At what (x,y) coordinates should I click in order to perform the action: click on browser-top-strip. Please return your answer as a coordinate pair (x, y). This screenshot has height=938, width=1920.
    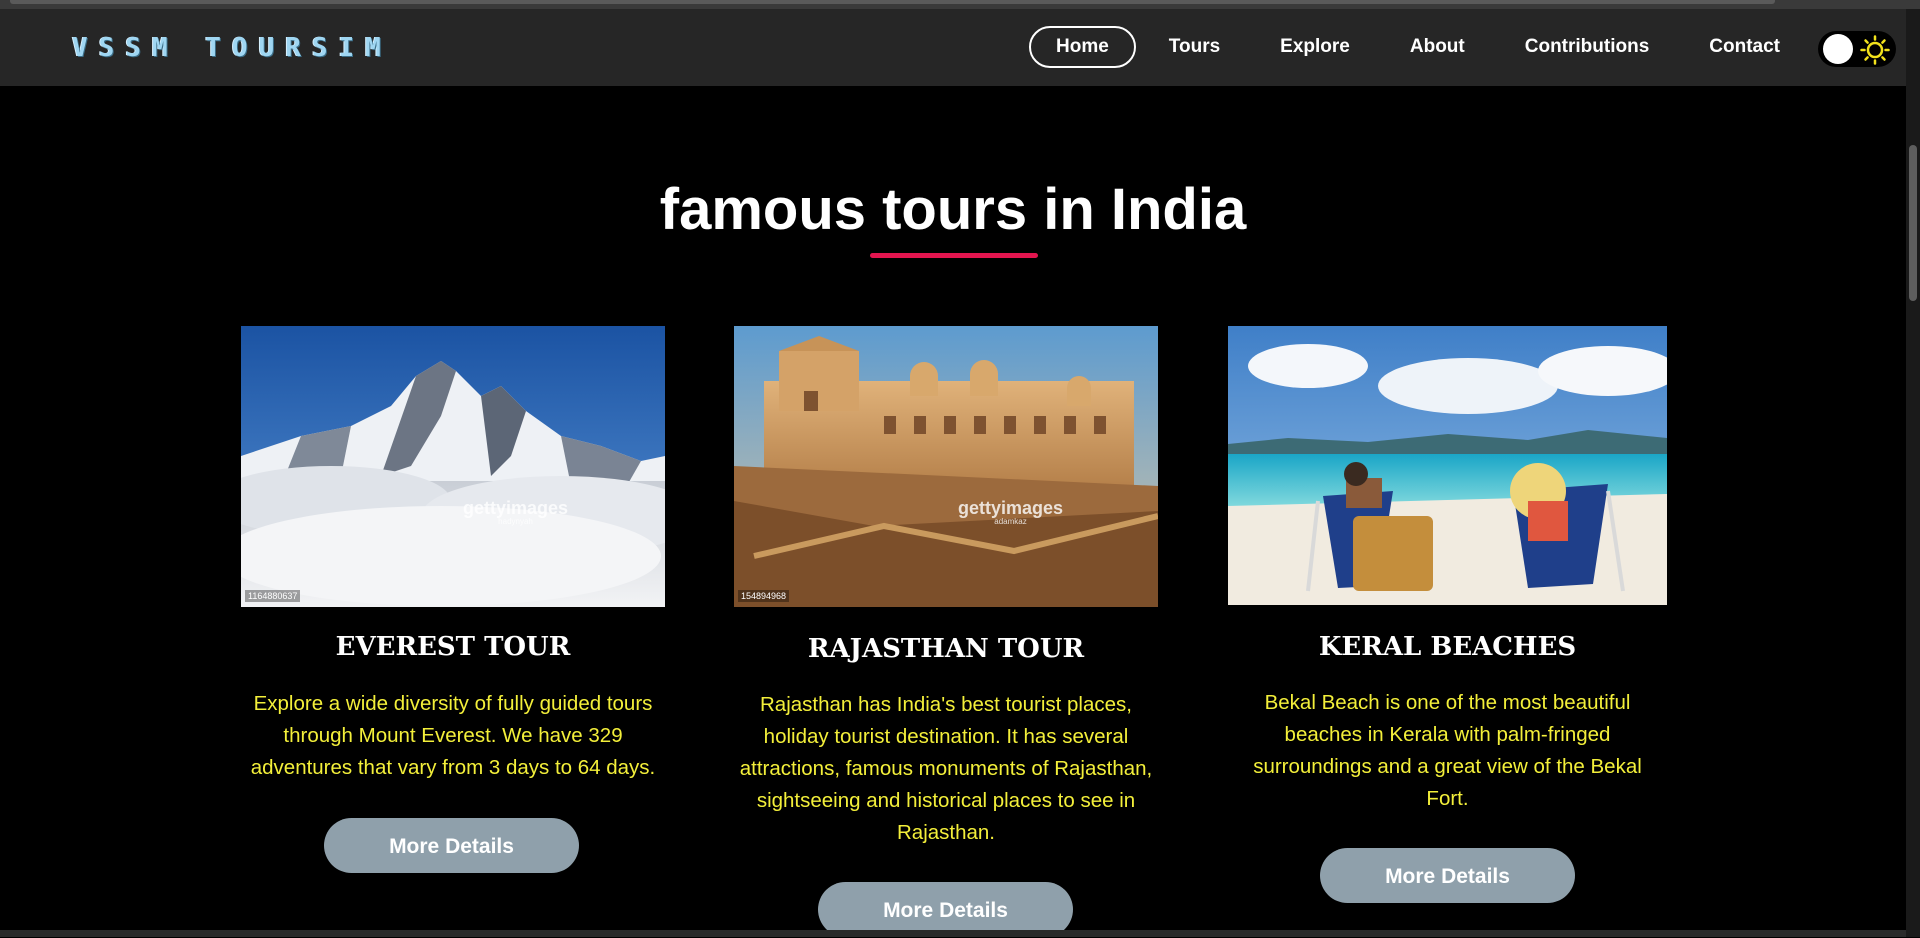
    Looking at the image, I should click on (960, 4).